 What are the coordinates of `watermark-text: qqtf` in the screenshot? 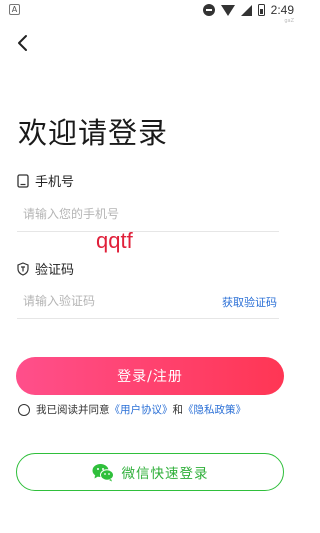 It's located at (114, 240).